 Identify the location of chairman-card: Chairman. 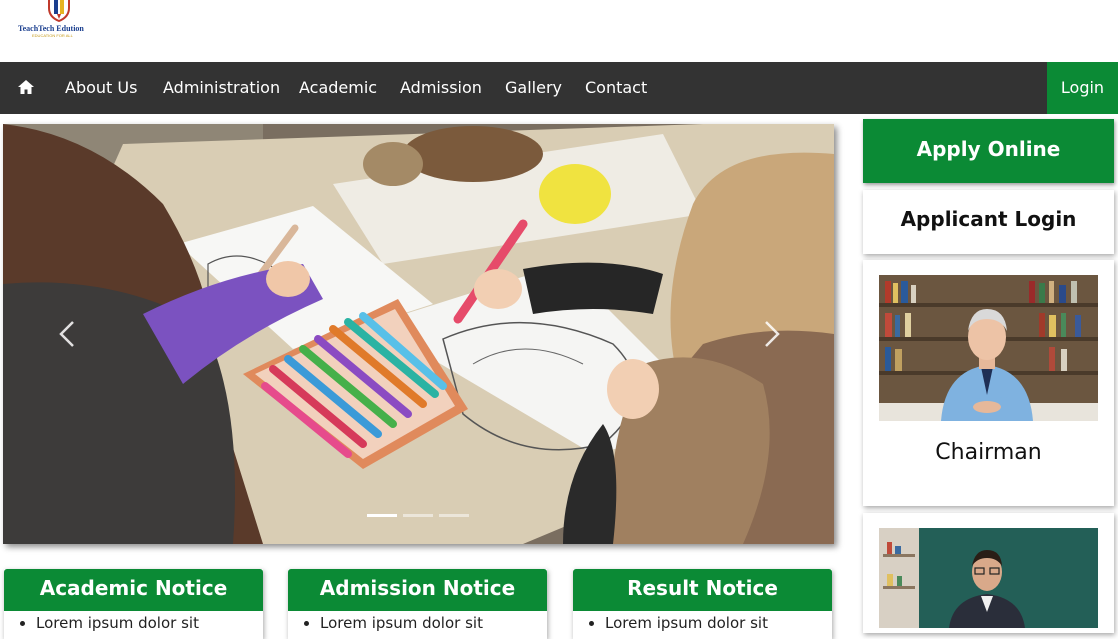
(988, 383).